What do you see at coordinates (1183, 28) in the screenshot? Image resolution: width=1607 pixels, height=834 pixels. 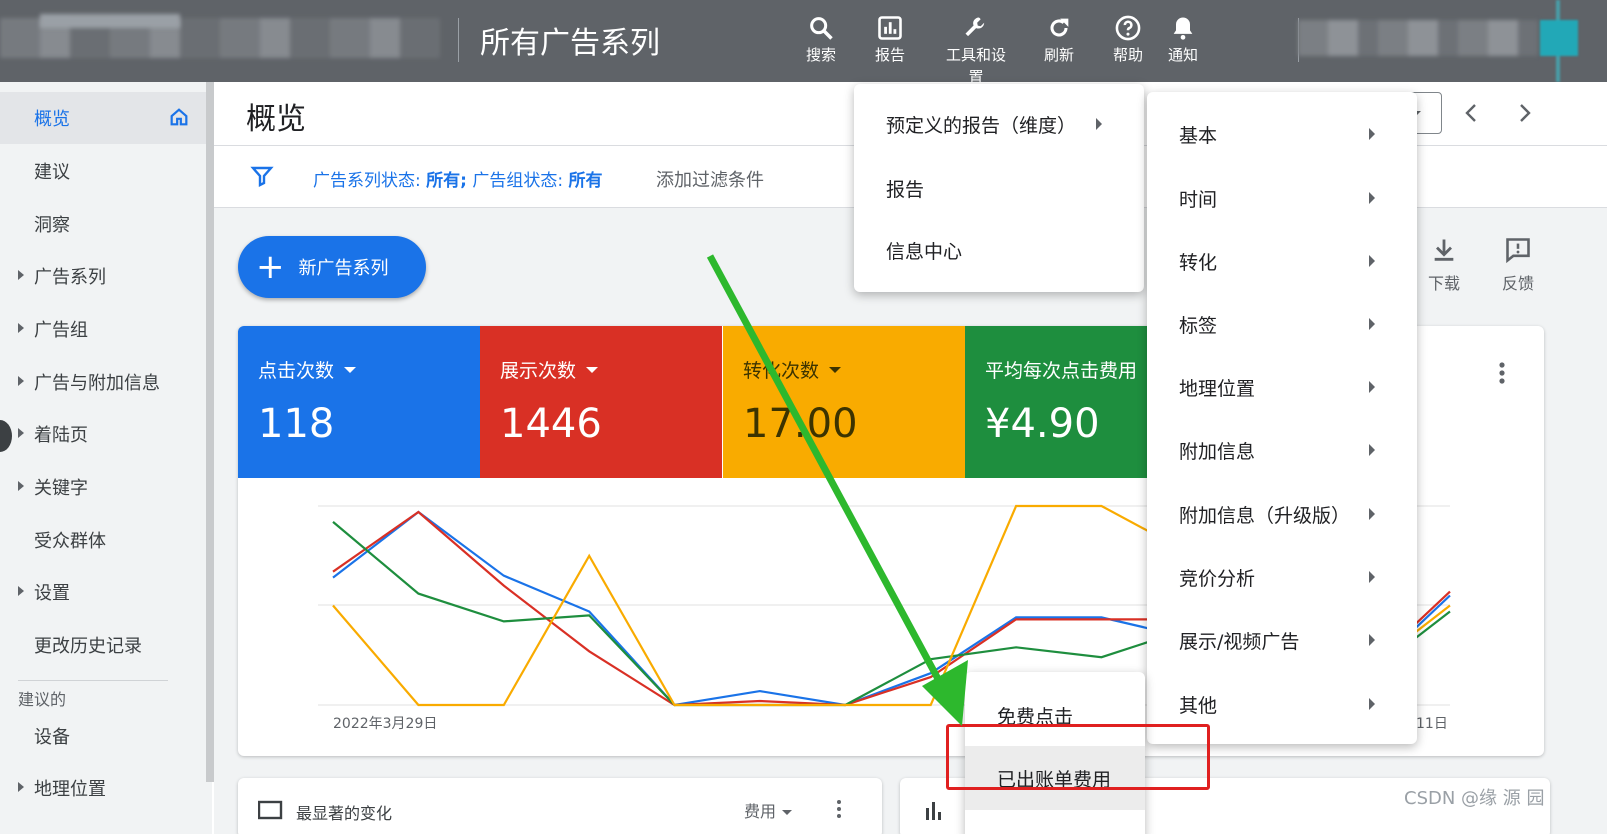 I see `bell-icon` at bounding box center [1183, 28].